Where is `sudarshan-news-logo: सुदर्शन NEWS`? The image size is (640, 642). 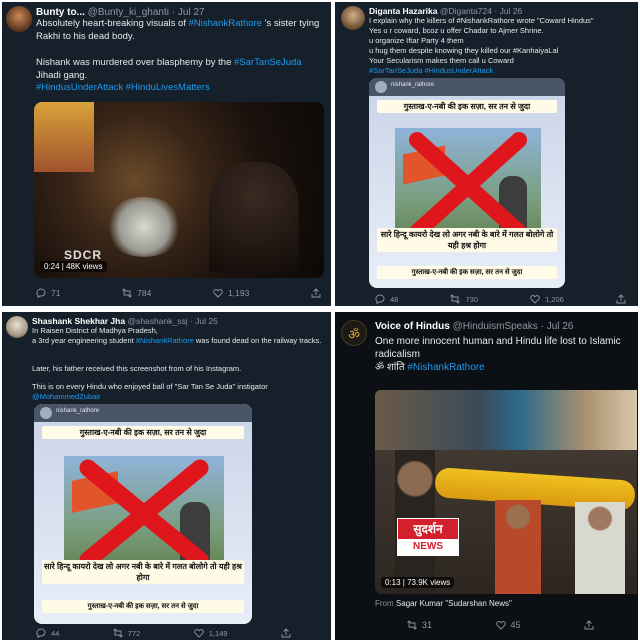
sudarshan-news-logo: सुदर्शन NEWS is located at coordinates (428, 537).